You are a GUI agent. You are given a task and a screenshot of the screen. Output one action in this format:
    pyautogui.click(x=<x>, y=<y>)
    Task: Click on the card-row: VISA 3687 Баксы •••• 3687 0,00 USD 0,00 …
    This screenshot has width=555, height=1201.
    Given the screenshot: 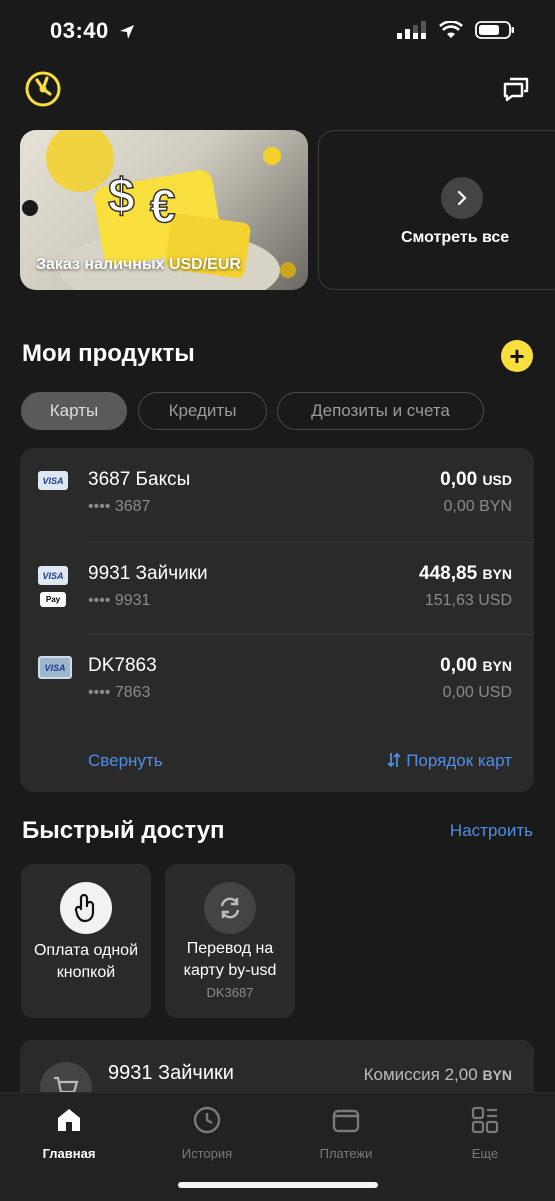 What is the action you would take?
    pyautogui.click(x=277, y=495)
    